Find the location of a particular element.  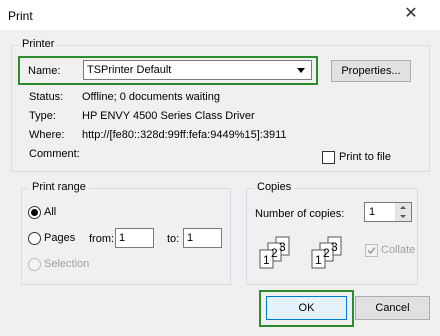

spinner-buttons is located at coordinates (403, 212).